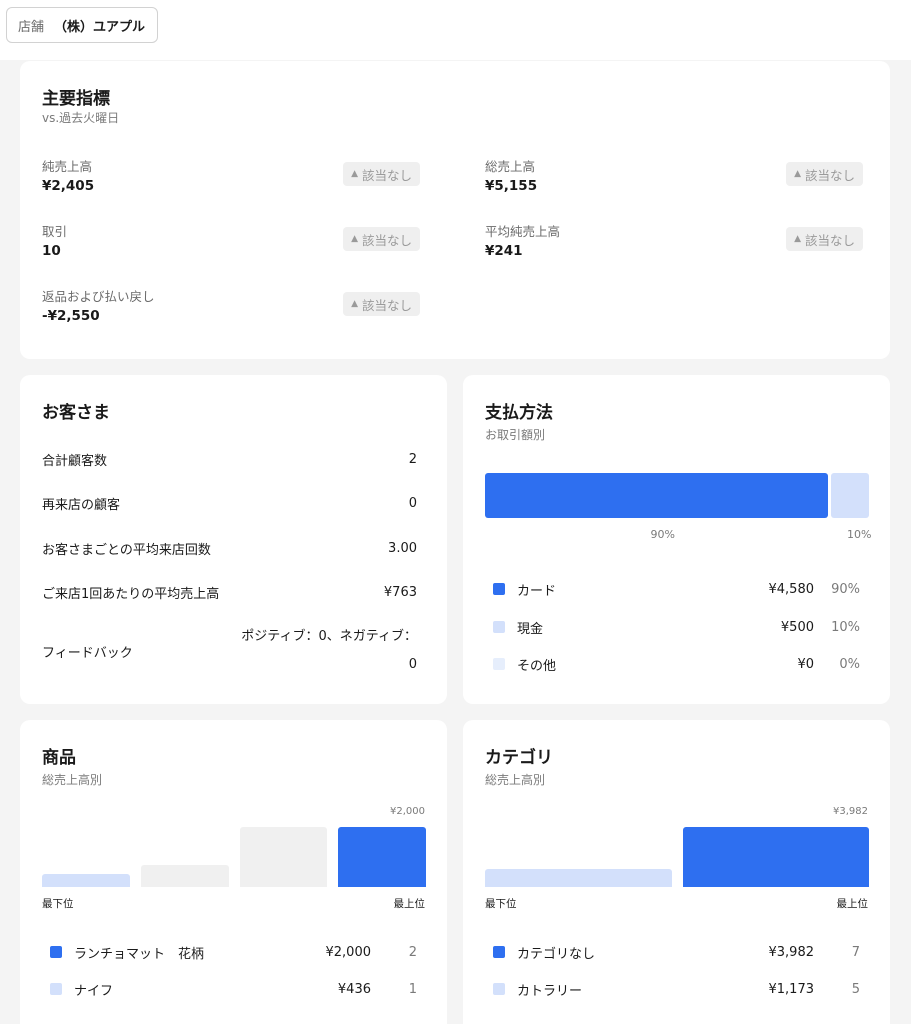 Image resolution: width=911 pixels, height=1024 pixels. What do you see at coordinates (75, 461) in the screenshot?
I see `row-label: 合計顧客数` at bounding box center [75, 461].